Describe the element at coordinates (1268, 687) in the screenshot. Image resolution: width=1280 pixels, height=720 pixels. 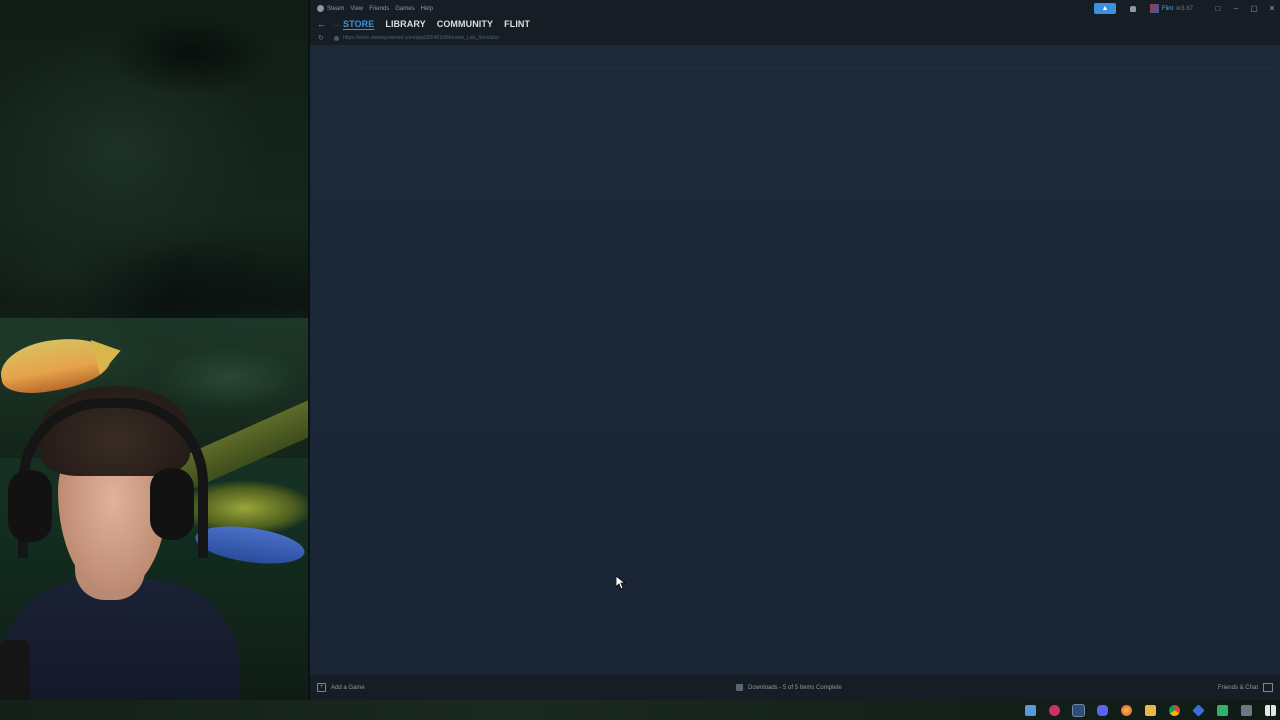
I see `chat-icon` at that location.